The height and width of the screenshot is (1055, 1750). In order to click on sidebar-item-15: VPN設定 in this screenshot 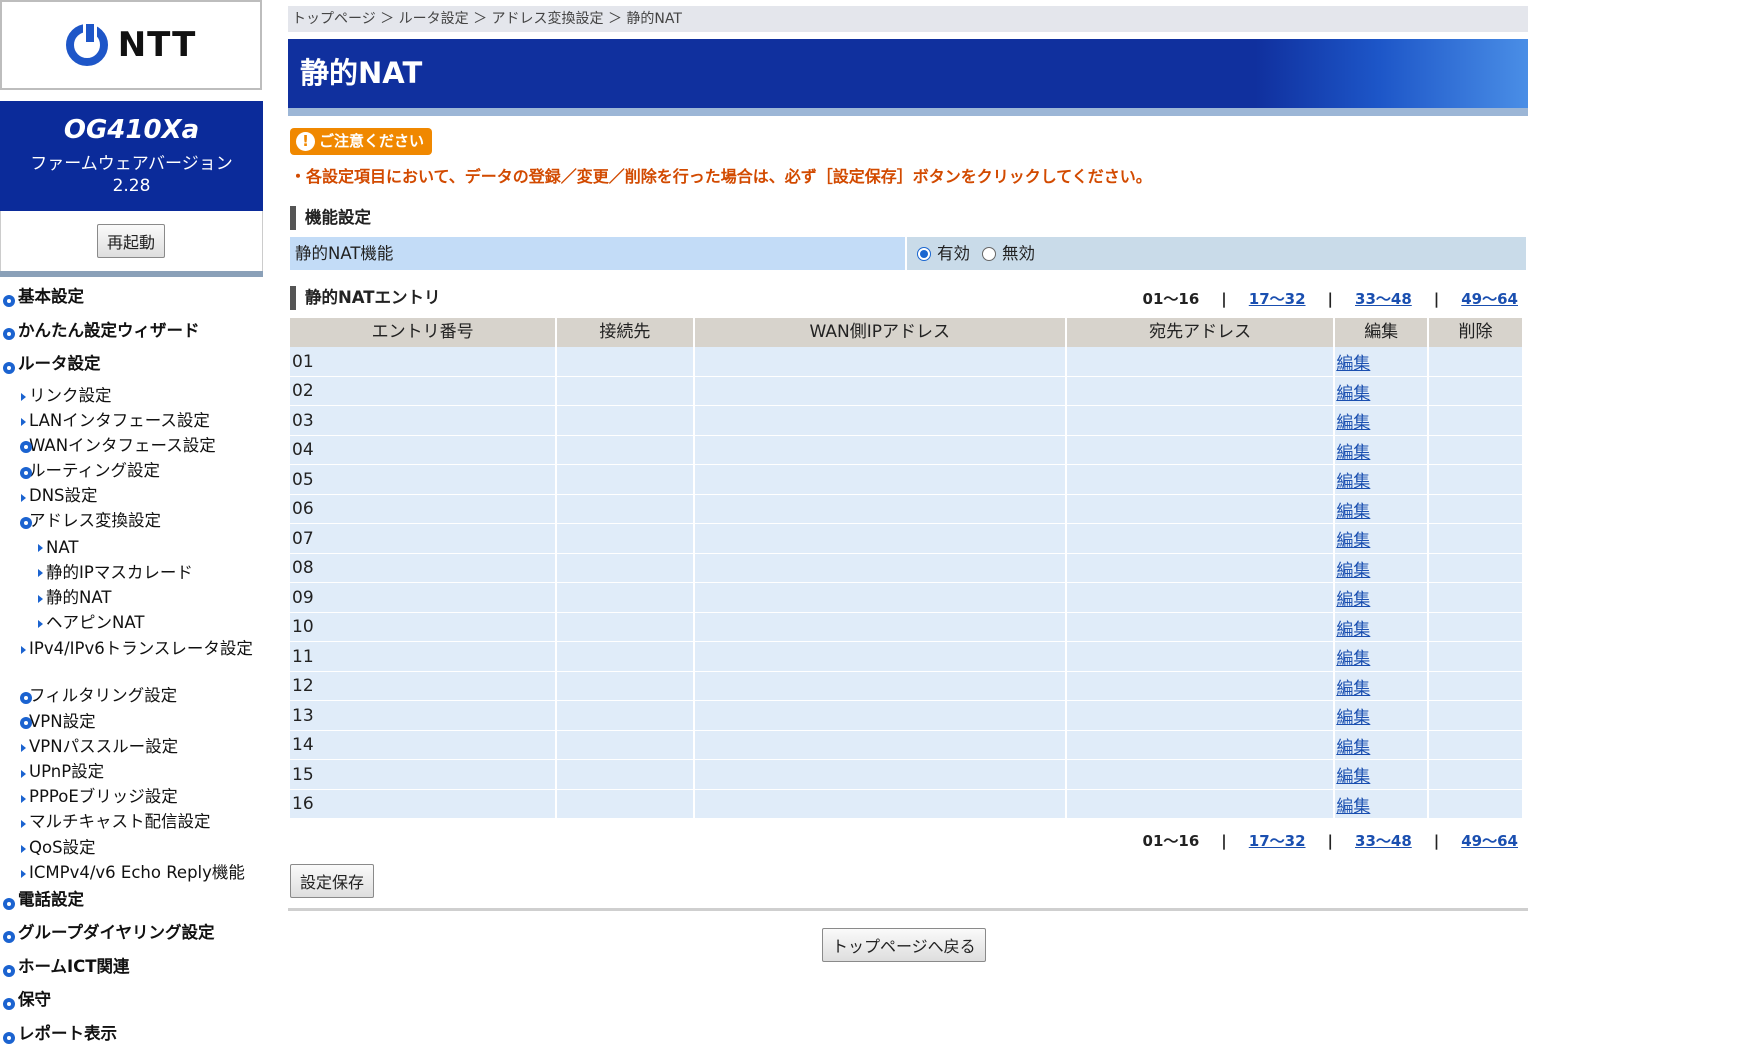, I will do `click(133, 724)`.